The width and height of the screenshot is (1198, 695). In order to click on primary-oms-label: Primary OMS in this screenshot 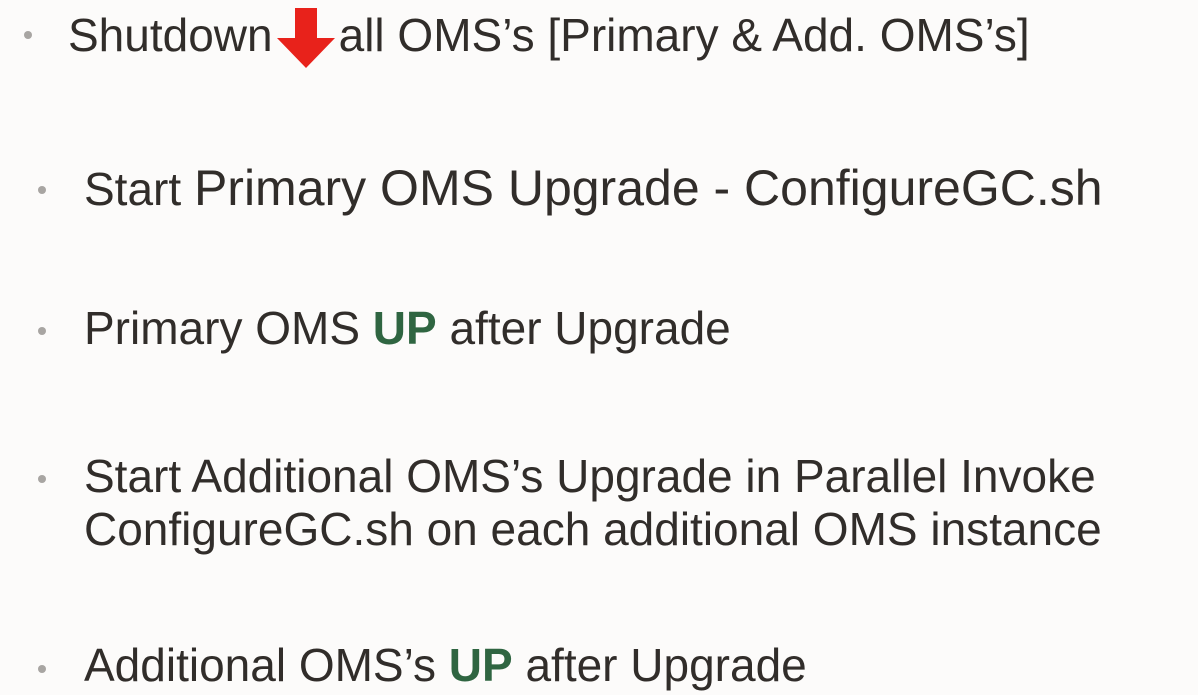, I will do `click(228, 328)`.